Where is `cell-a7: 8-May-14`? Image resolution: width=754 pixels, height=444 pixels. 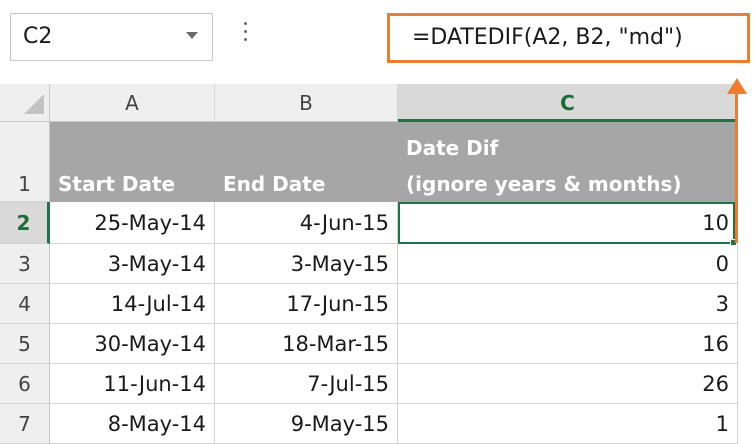
cell-a7: 8-May-14 is located at coordinates (132, 424).